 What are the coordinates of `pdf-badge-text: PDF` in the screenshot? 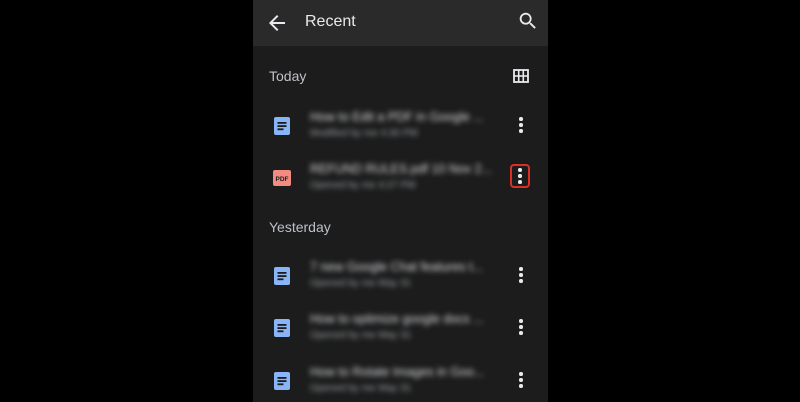 It's located at (282, 179).